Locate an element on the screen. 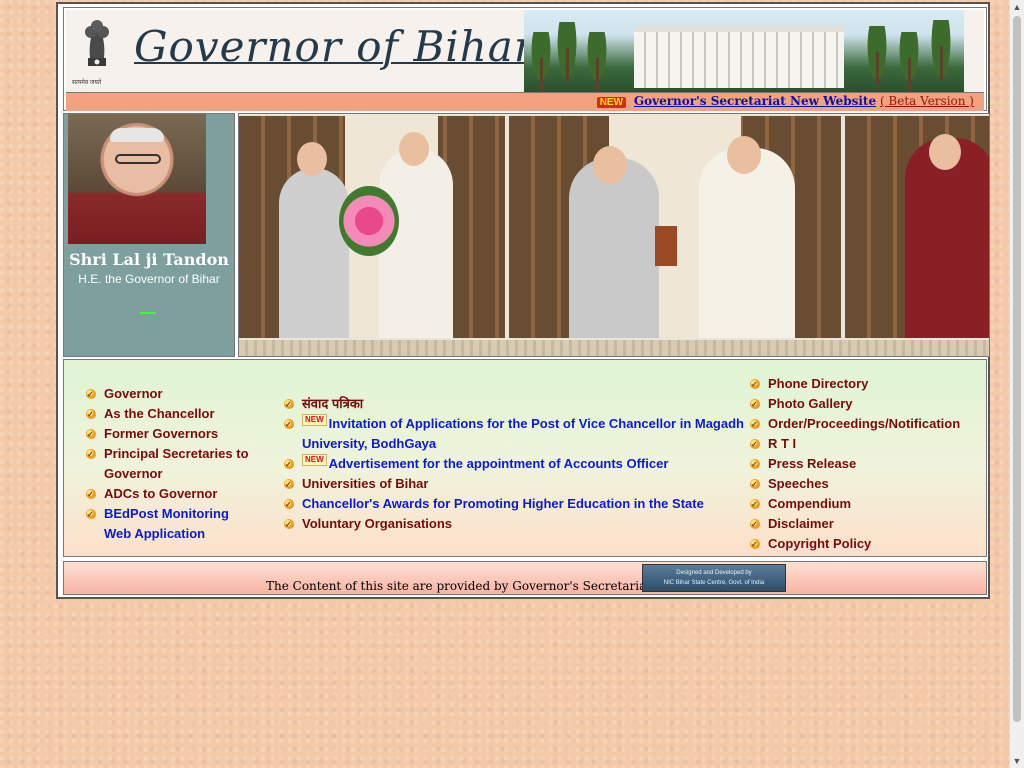 Image resolution: width=1024 pixels, height=768 pixels. menu-item: Disclaimer is located at coordinates (865, 524).